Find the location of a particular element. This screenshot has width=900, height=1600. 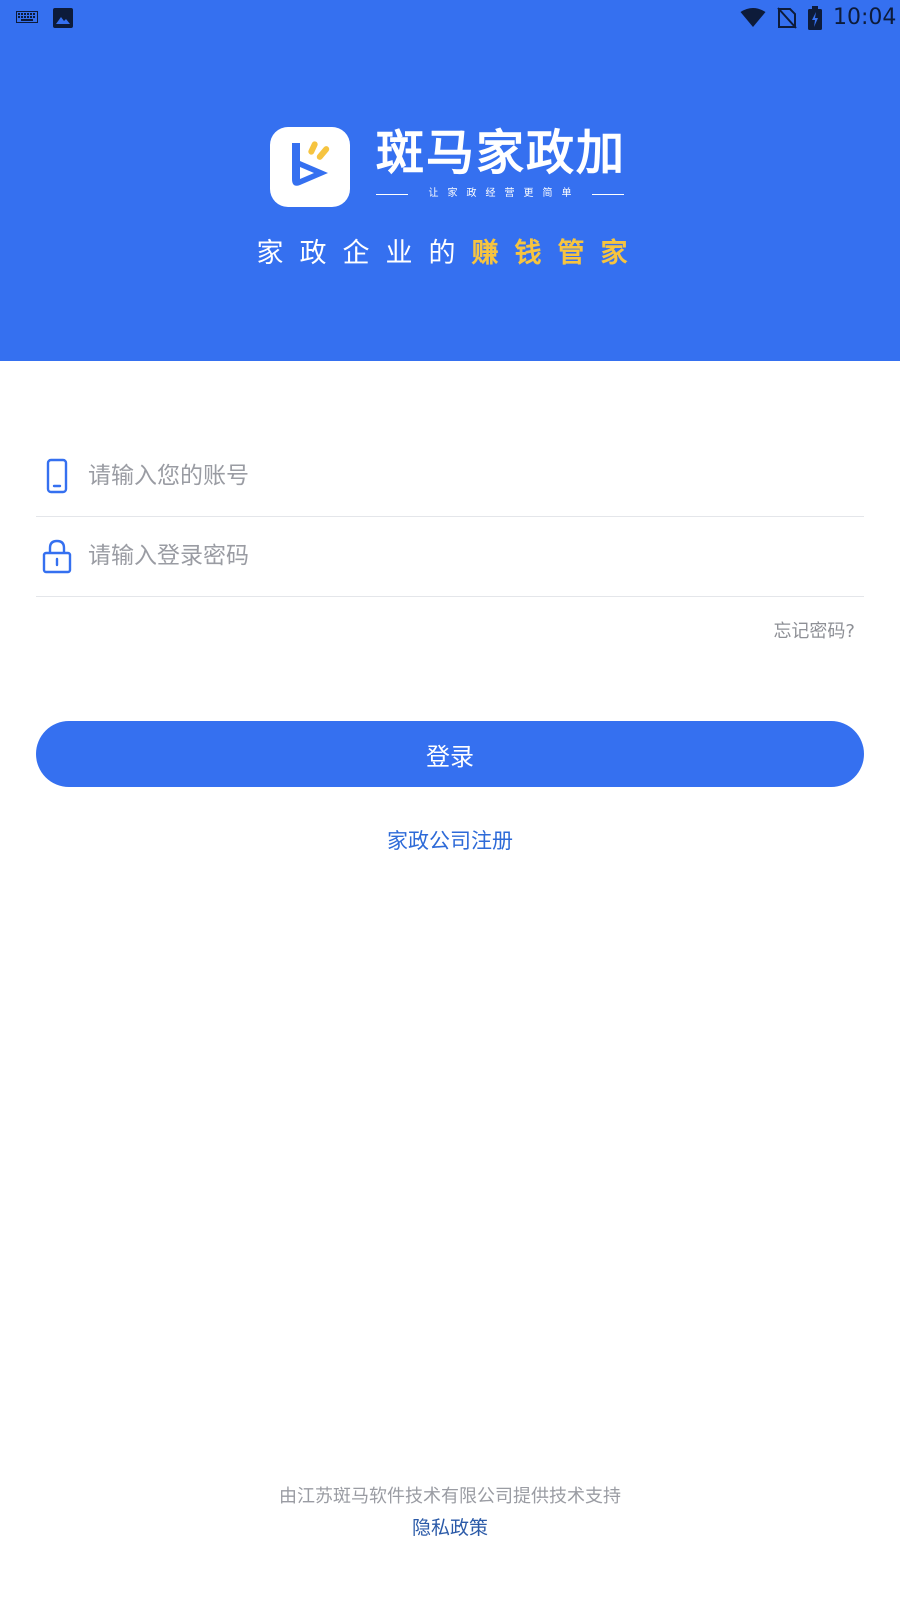

image-icon is located at coordinates (63, 18).